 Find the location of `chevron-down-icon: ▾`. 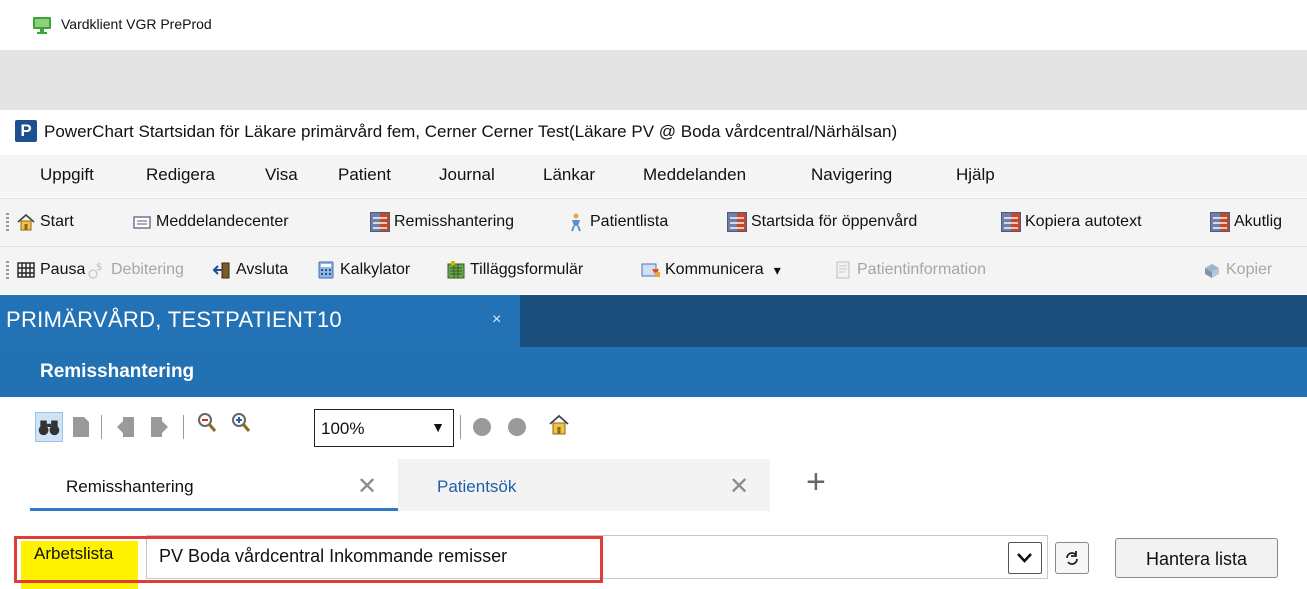

chevron-down-icon: ▾ is located at coordinates (777, 270).